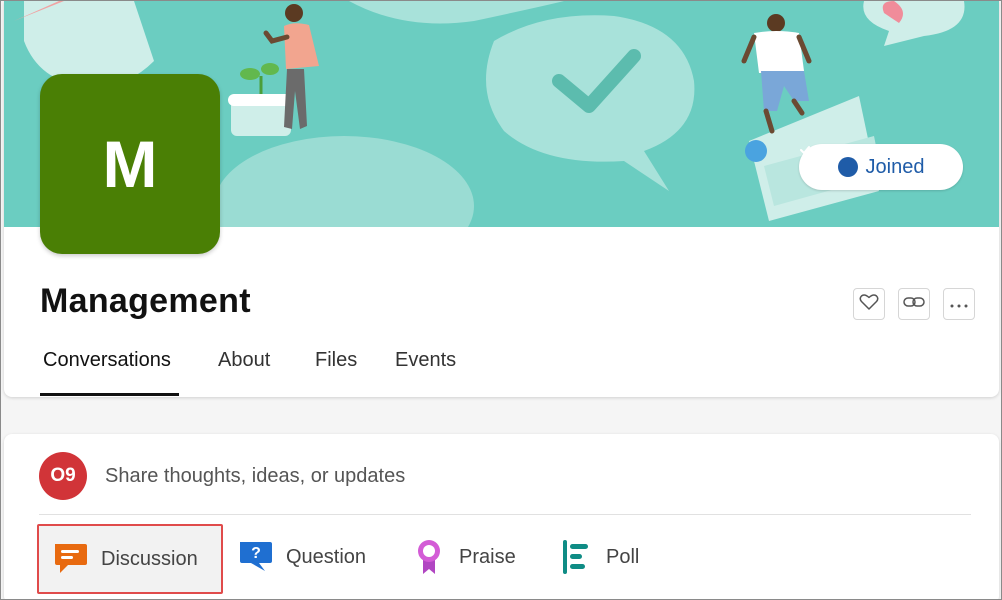  I want to click on joined-button: Joined, so click(881, 167).